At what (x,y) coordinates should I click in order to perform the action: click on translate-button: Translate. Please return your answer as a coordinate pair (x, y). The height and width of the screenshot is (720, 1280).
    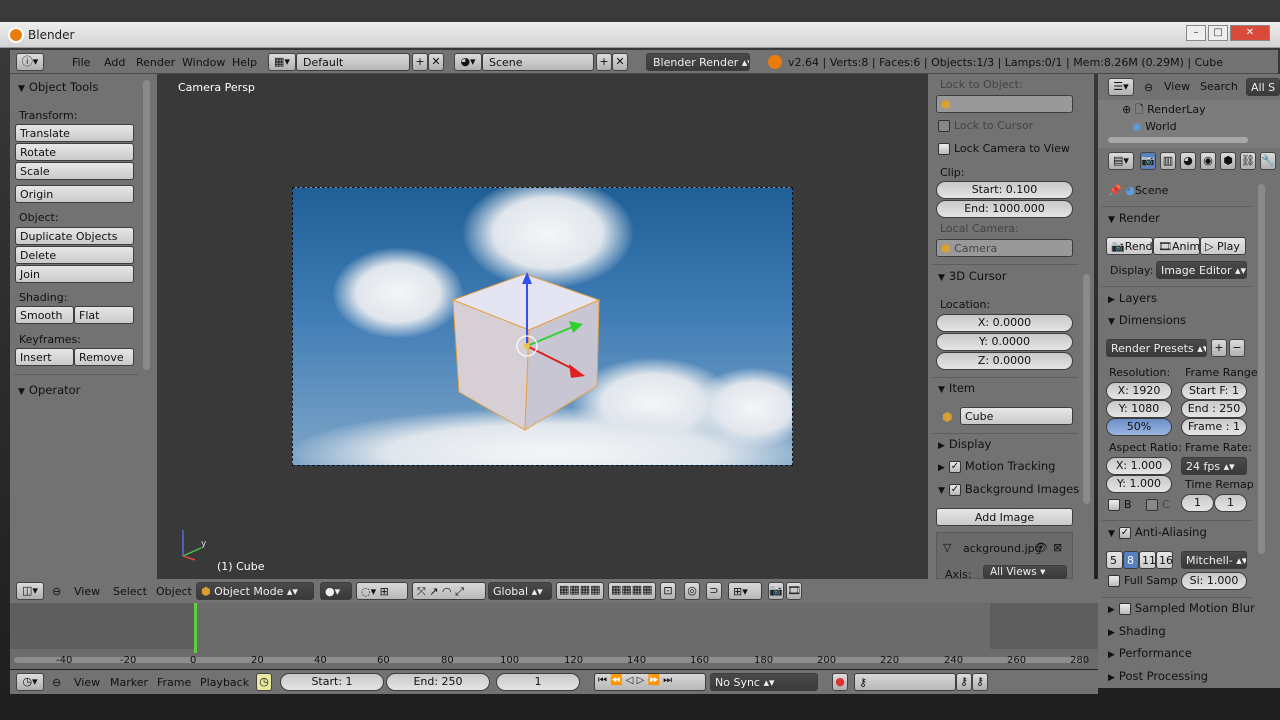
    Looking at the image, I should click on (74, 133).